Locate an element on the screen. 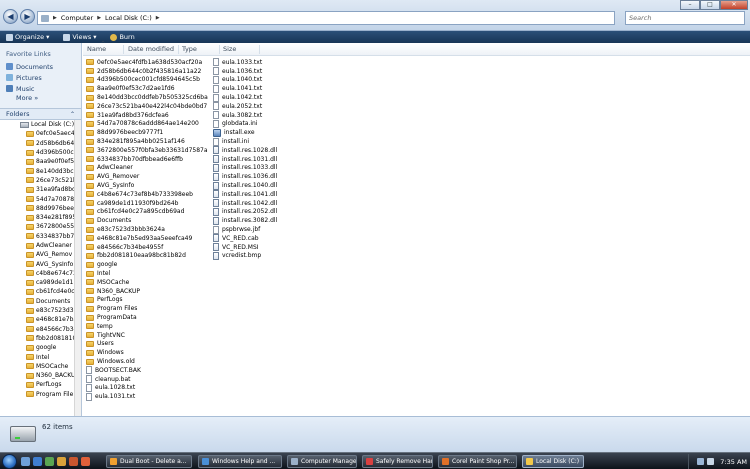 The image size is (750, 469). folder-item: TightVNC is located at coordinates (105, 335).